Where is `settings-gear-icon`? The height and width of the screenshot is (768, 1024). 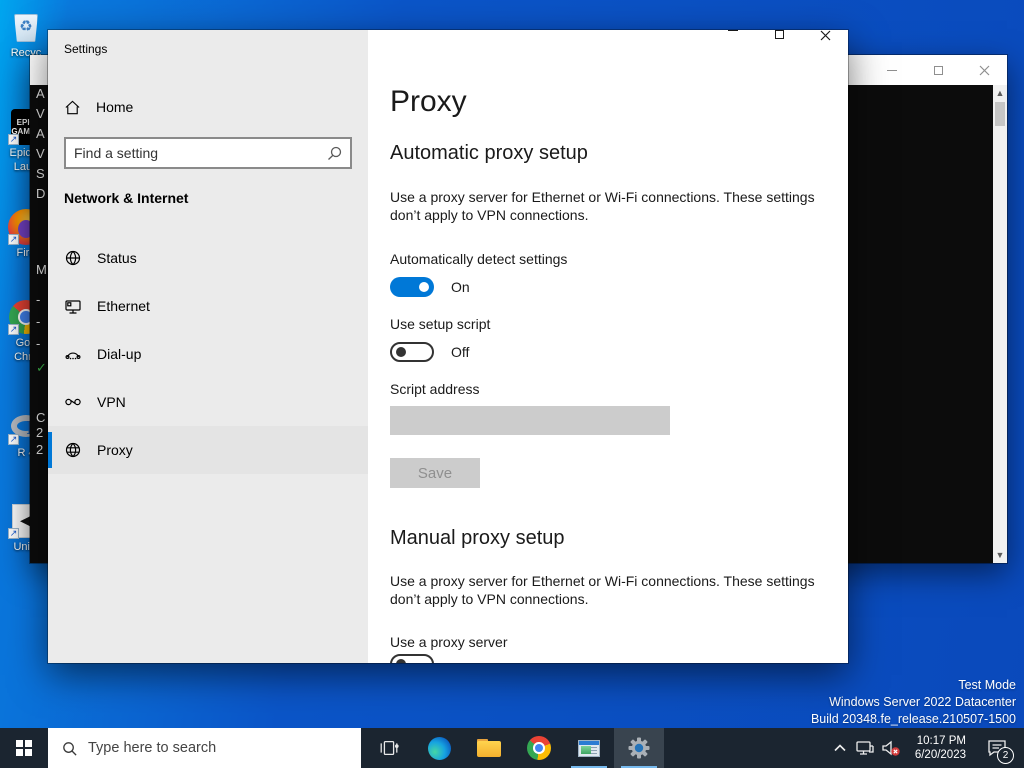 settings-gear-icon is located at coordinates (639, 748).